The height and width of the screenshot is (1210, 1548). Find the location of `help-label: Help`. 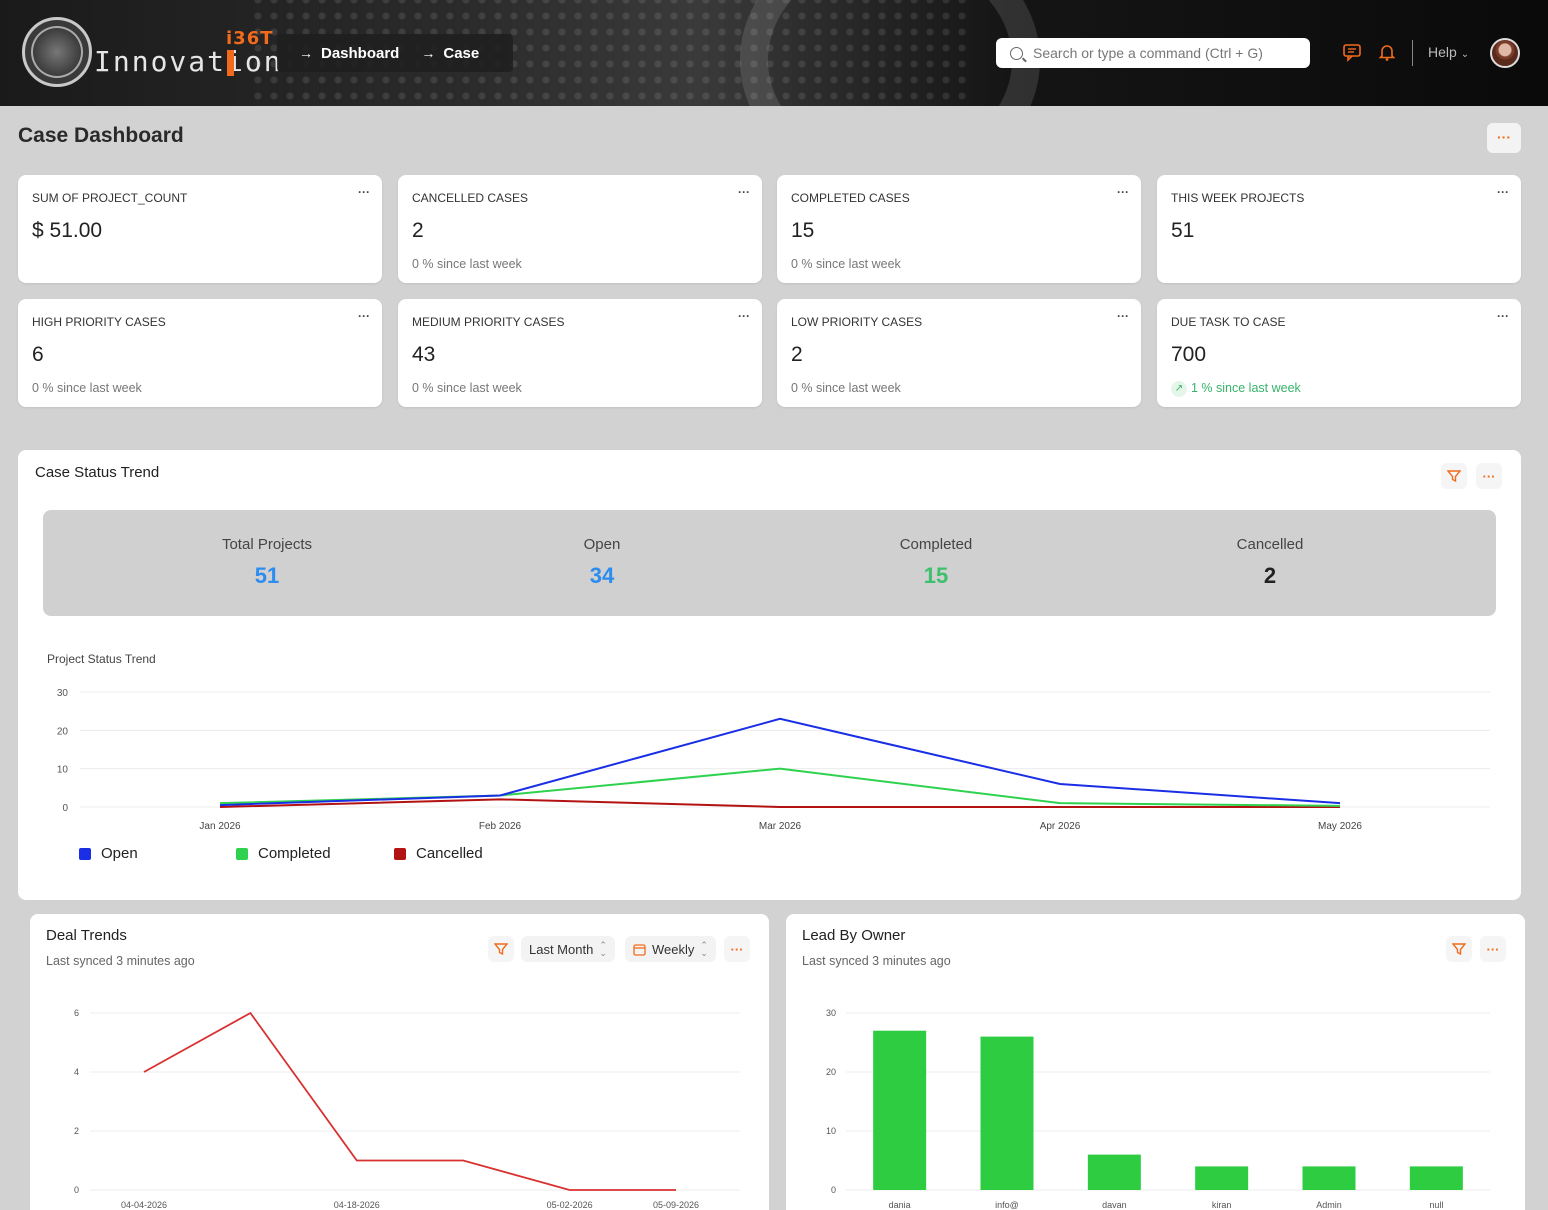

help-label: Help is located at coordinates (1442, 52).